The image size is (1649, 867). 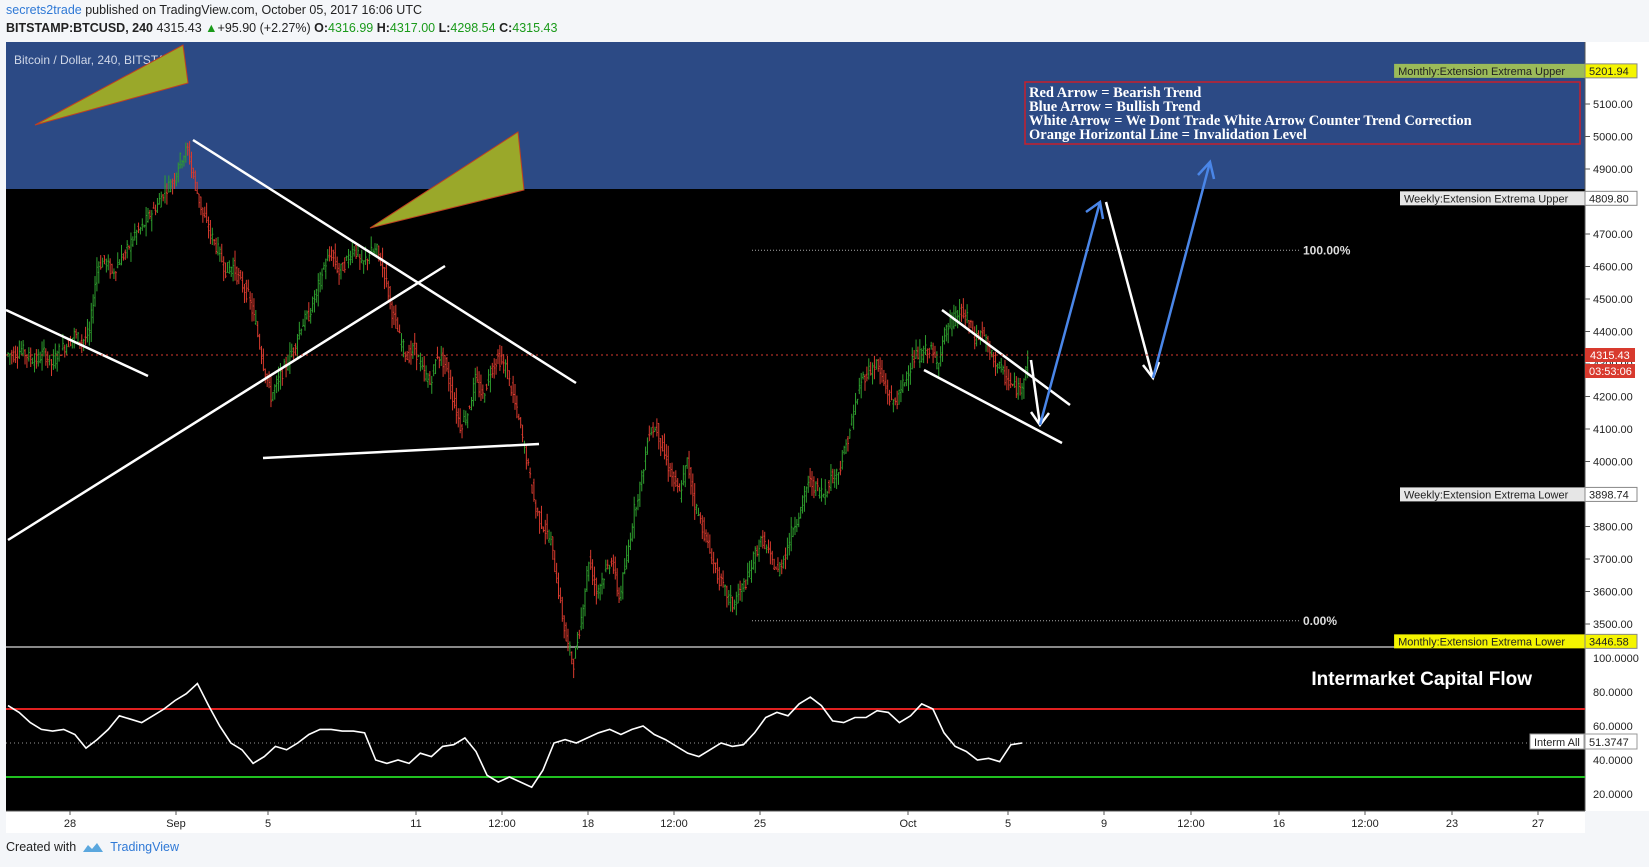 What do you see at coordinates (1613, 235) in the screenshot?
I see `price-tick-label: 4700.00` at bounding box center [1613, 235].